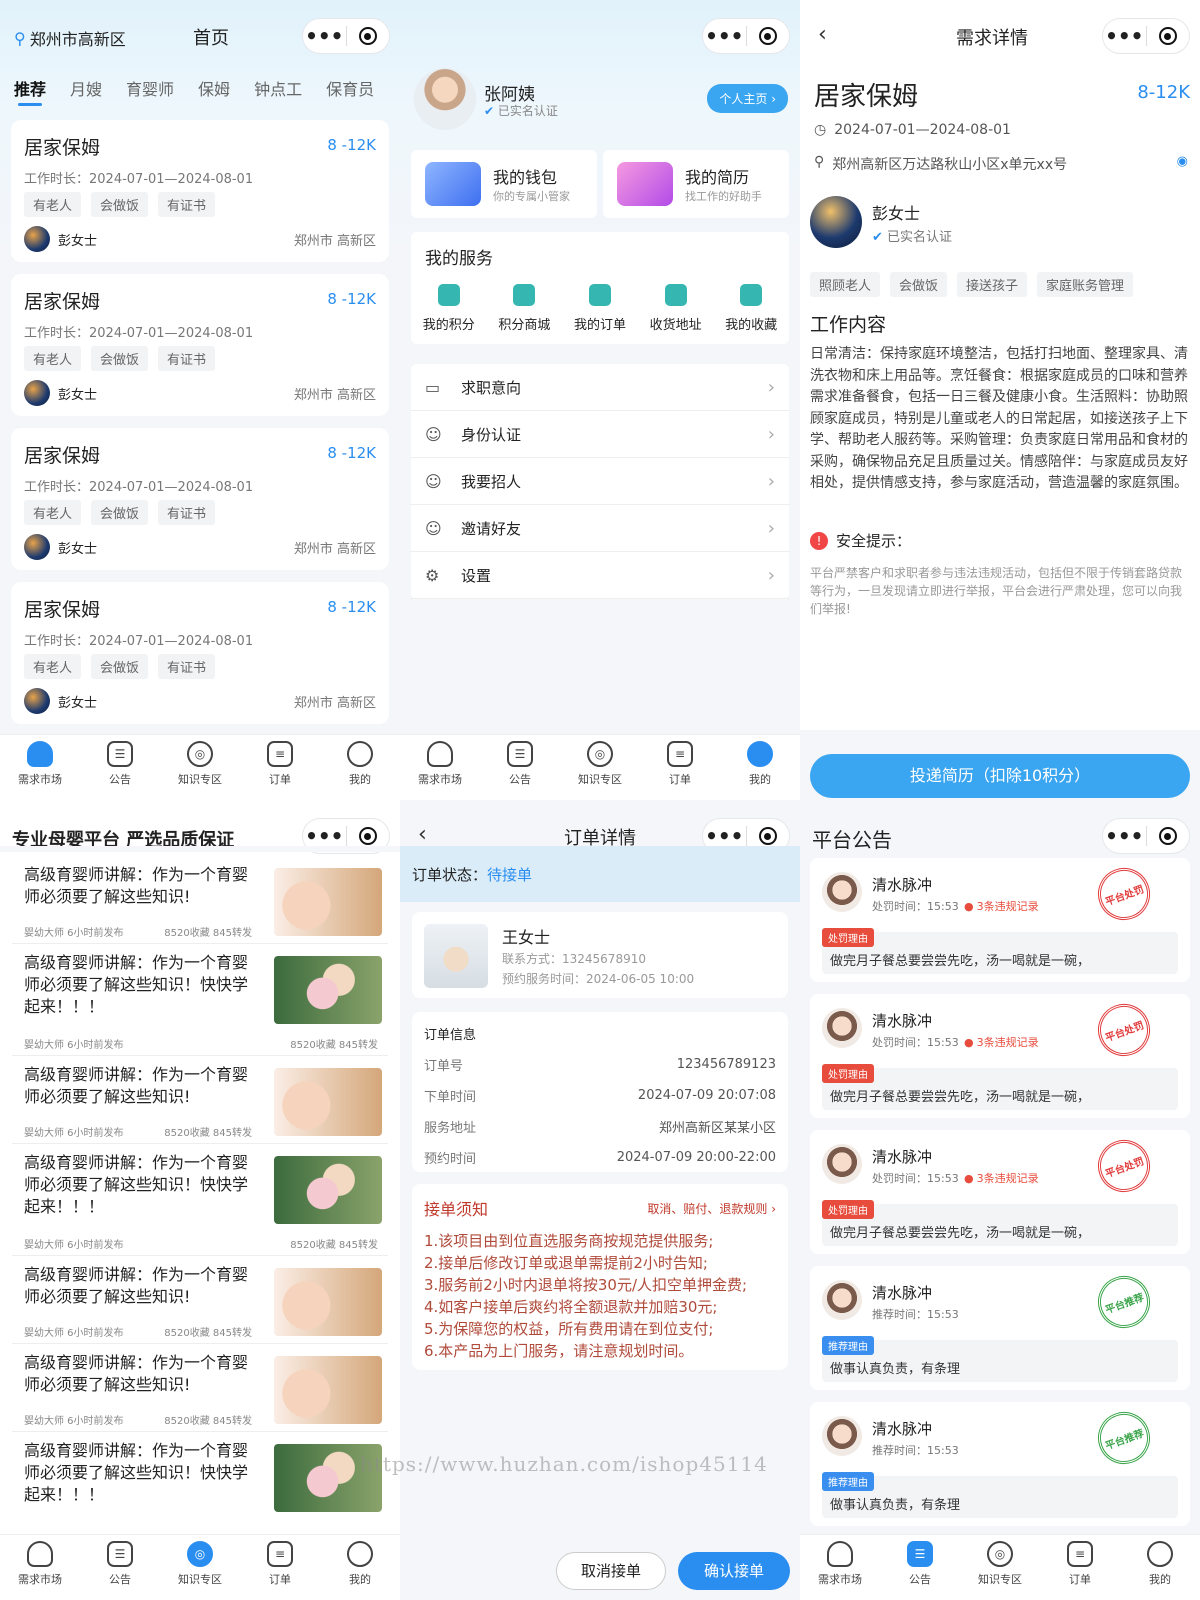 Image resolution: width=1200 pixels, height=1600 pixels. Describe the element at coordinates (600, 387) in the screenshot. I see `menu-item: ▭ 求职意向 ›` at that location.